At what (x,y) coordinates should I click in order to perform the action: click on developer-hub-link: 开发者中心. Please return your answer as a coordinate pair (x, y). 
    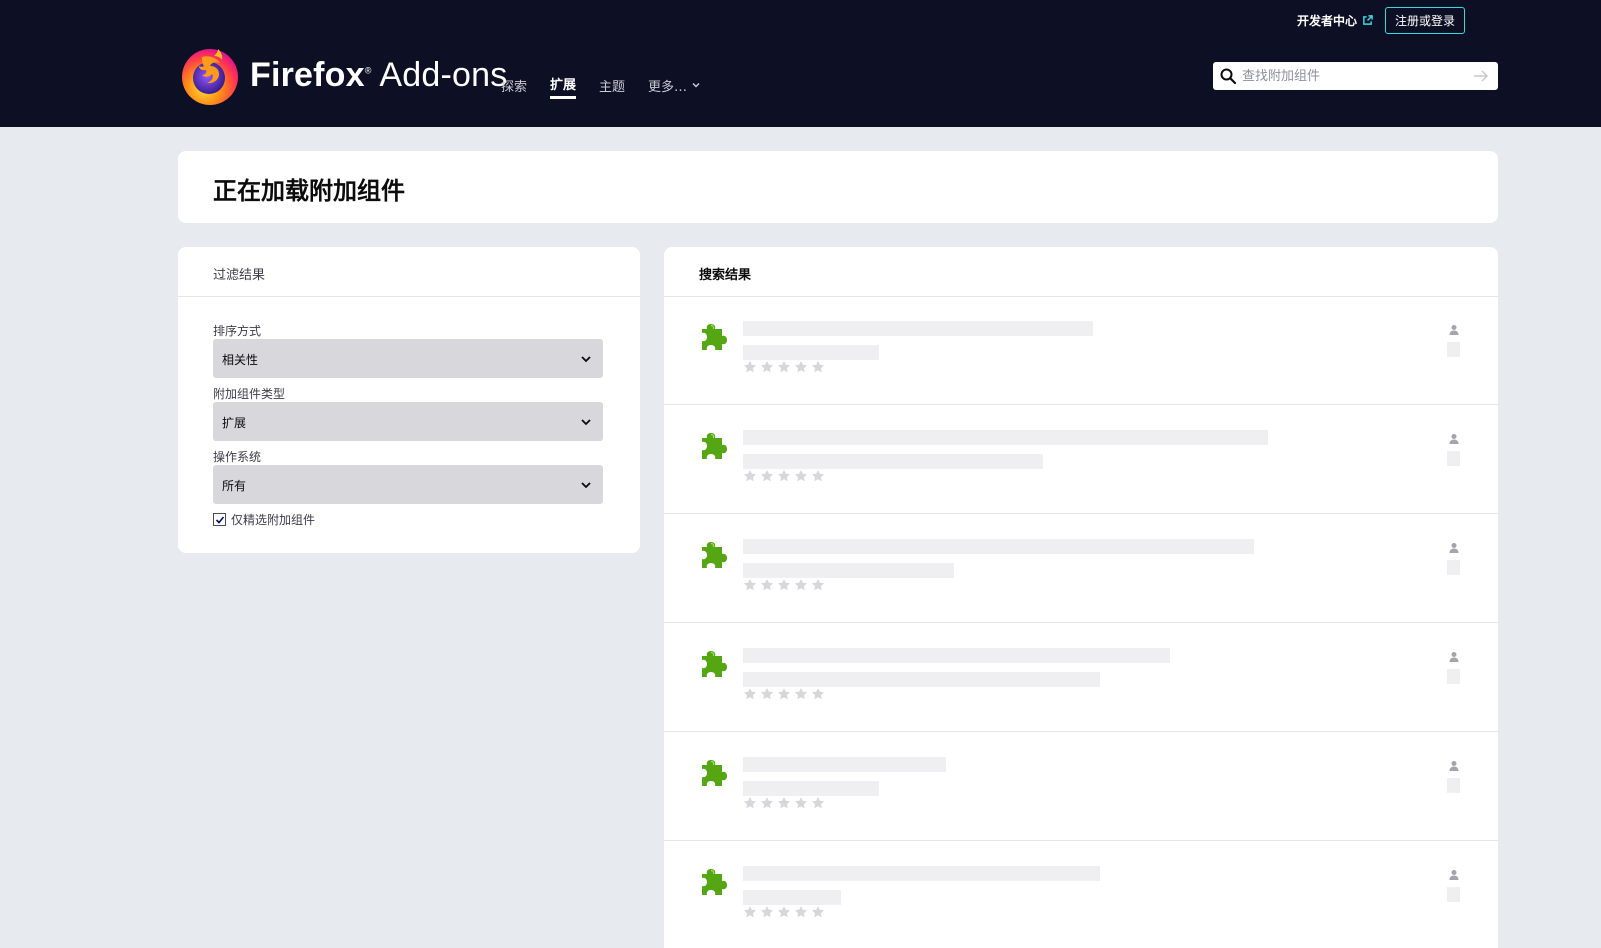
    Looking at the image, I should click on (1335, 20).